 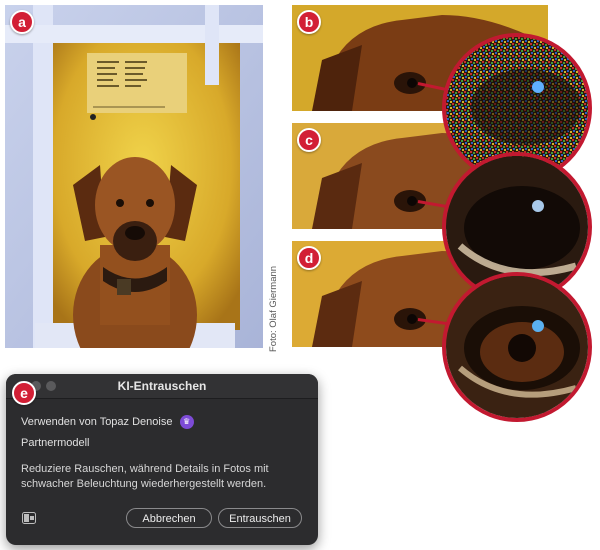 What do you see at coordinates (24, 393) in the screenshot?
I see `badge-e: e` at bounding box center [24, 393].